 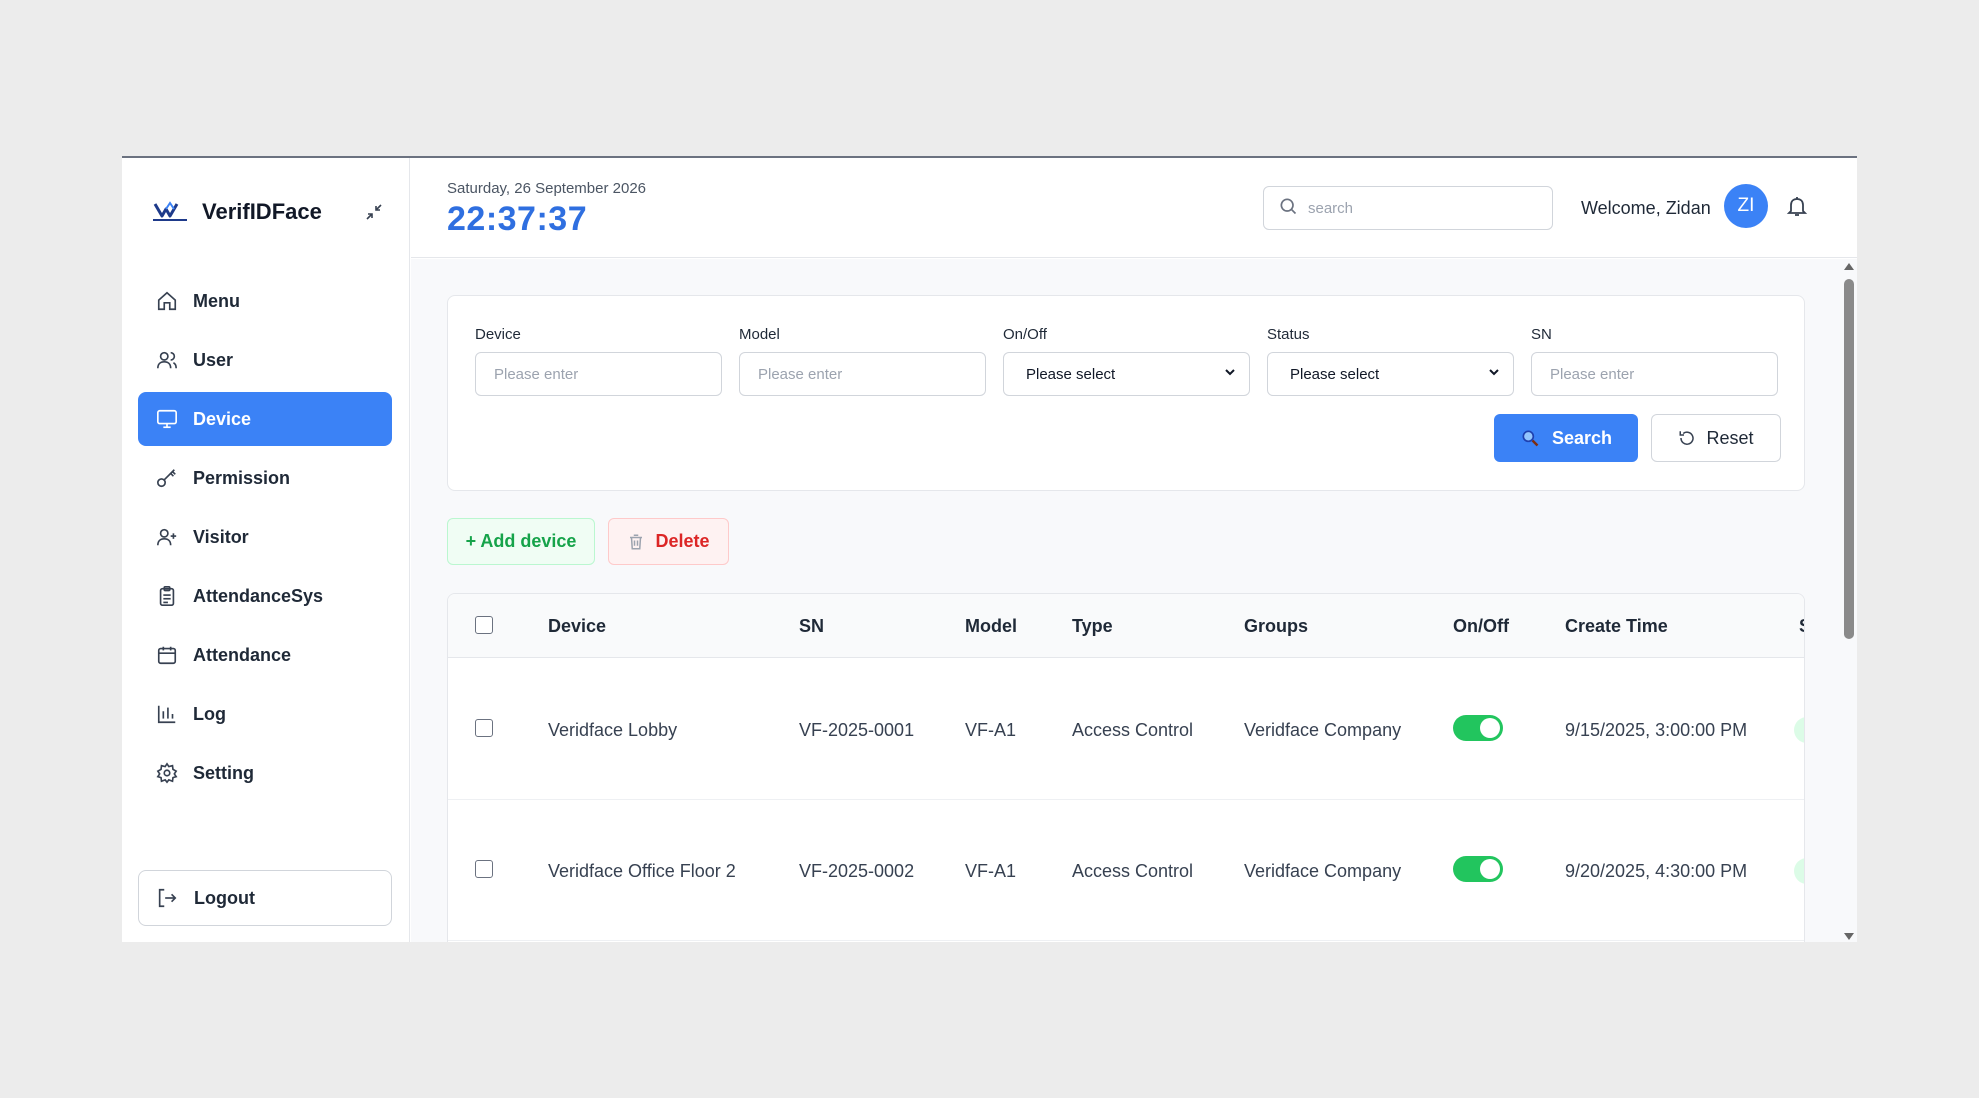 What do you see at coordinates (1481, 626) in the screenshot?
I see `column-header-onoff: On/Off` at bounding box center [1481, 626].